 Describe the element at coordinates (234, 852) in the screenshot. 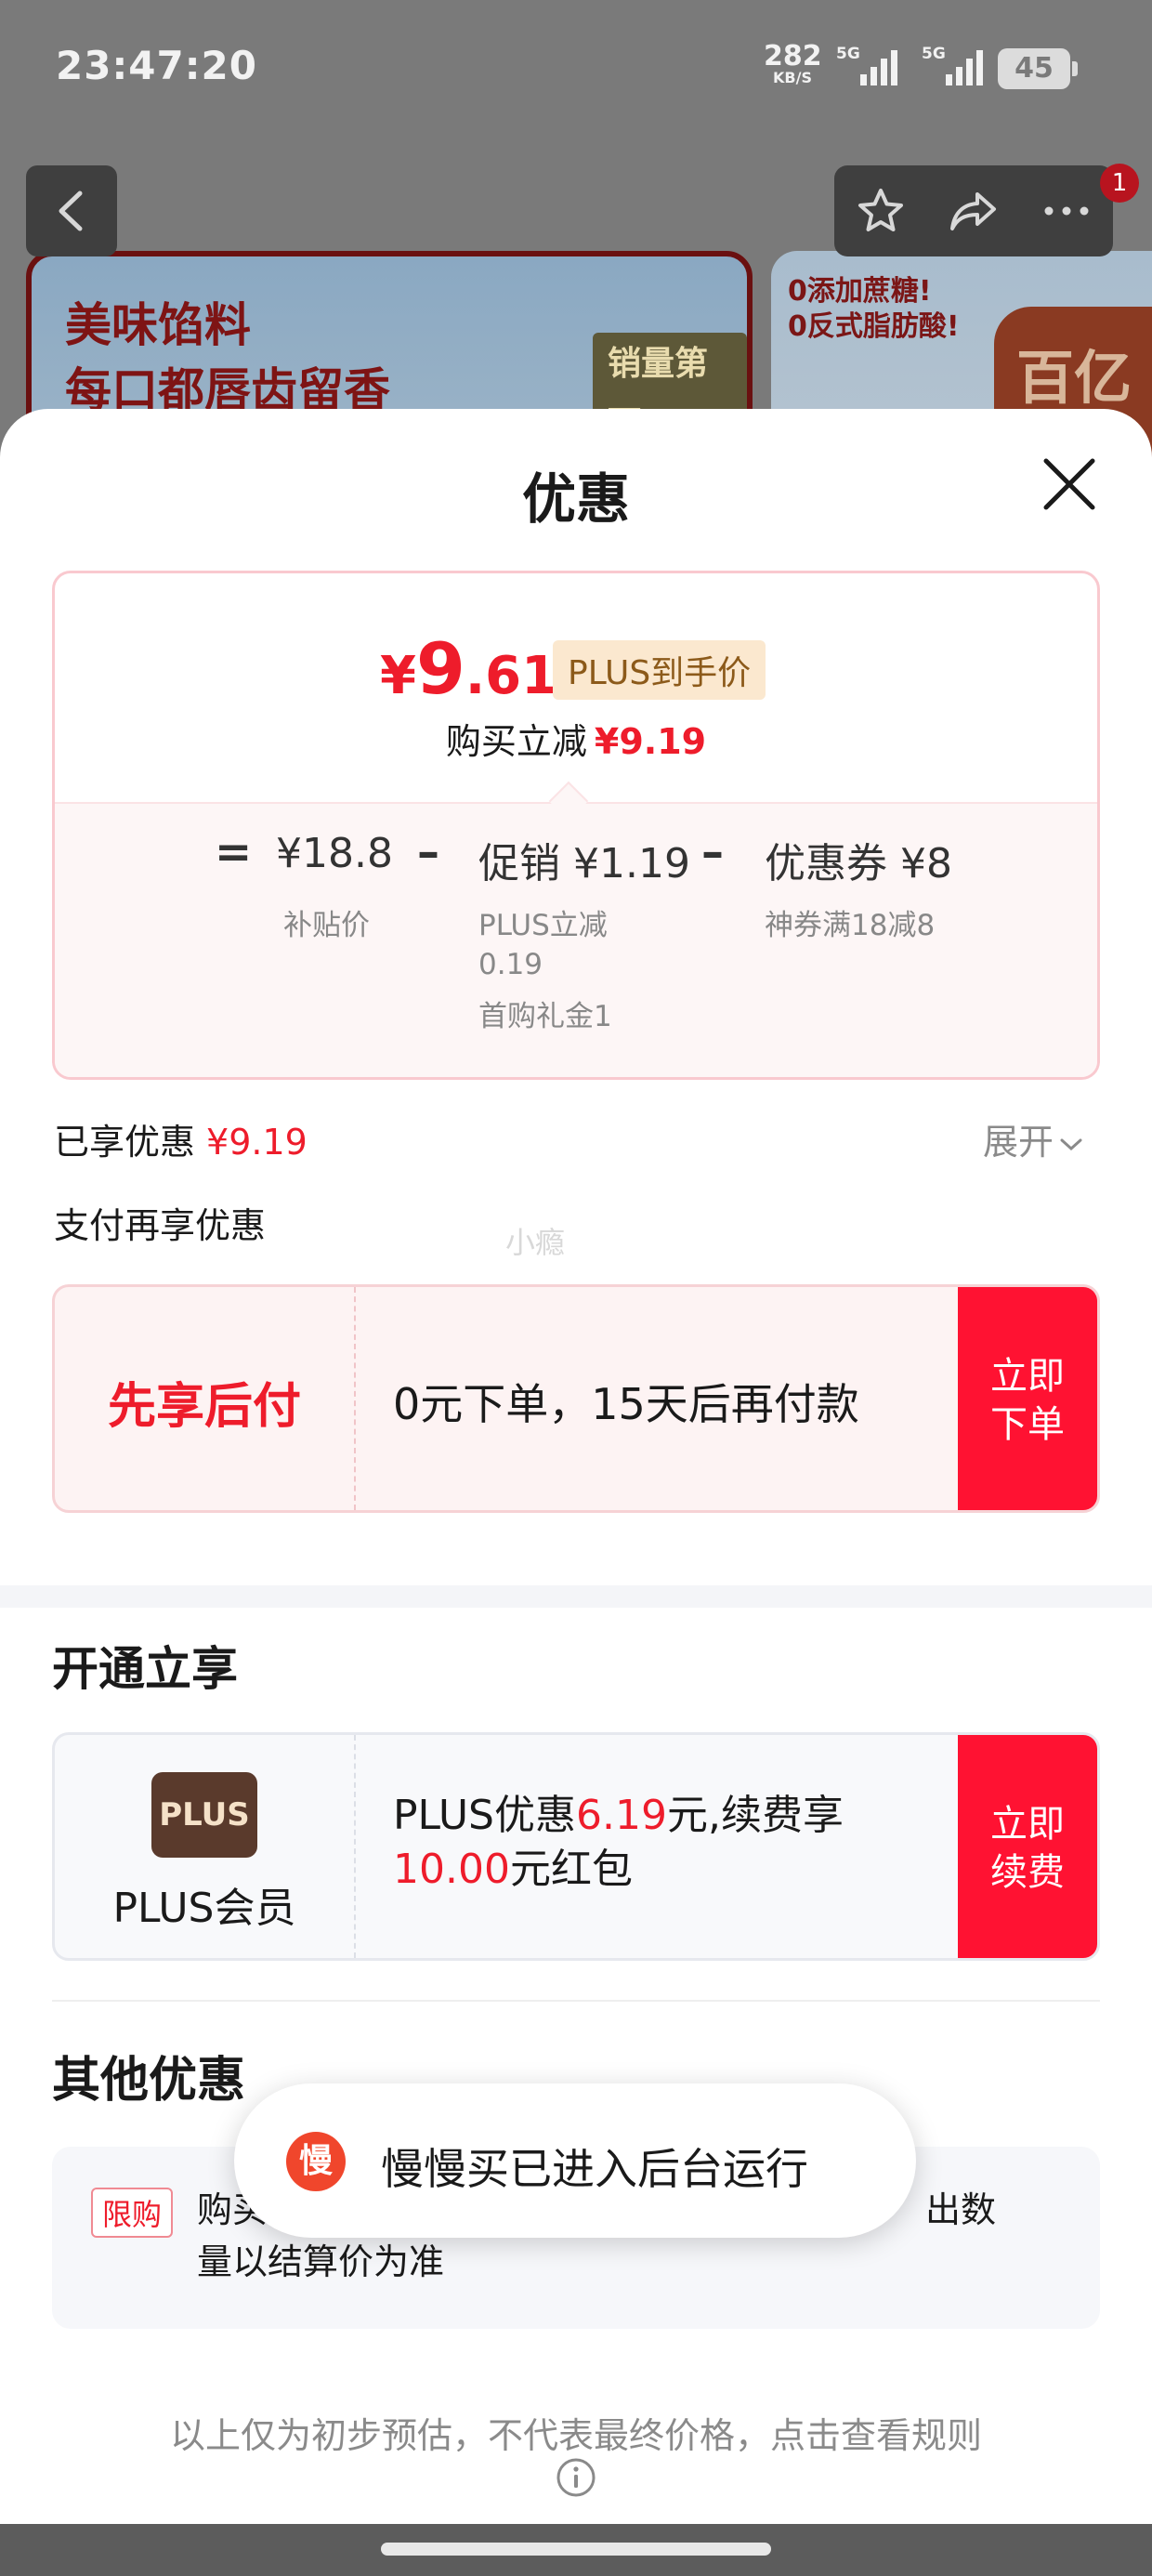

I see `equals-sign: =` at that location.